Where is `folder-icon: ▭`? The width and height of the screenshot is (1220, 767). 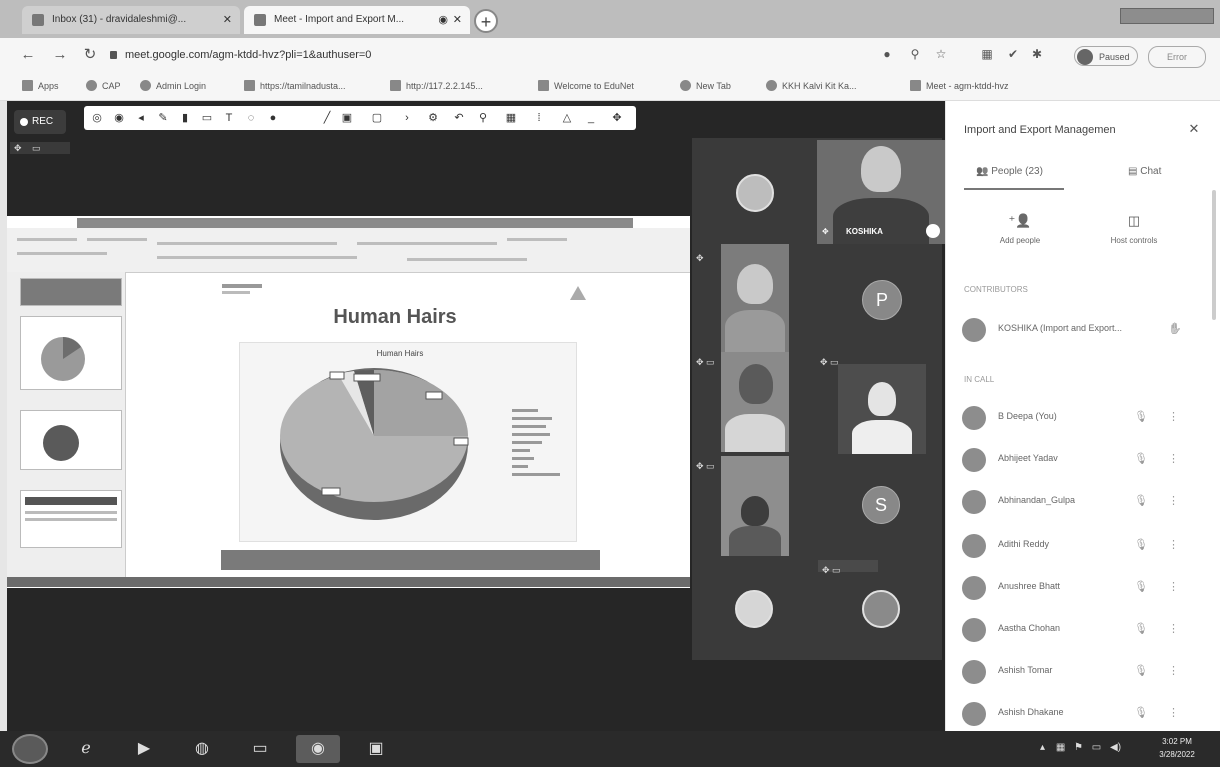 folder-icon: ▭ is located at coordinates (260, 749).